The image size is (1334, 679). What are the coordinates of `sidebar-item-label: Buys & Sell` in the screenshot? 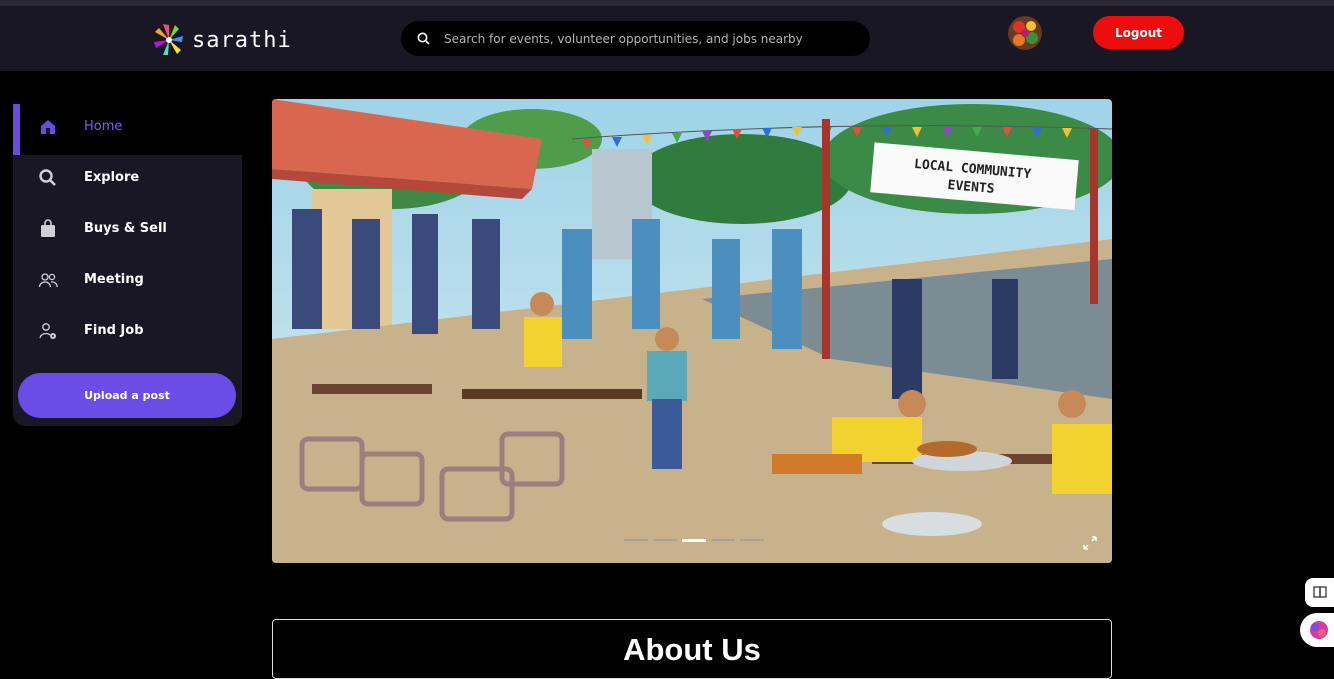 It's located at (125, 228).